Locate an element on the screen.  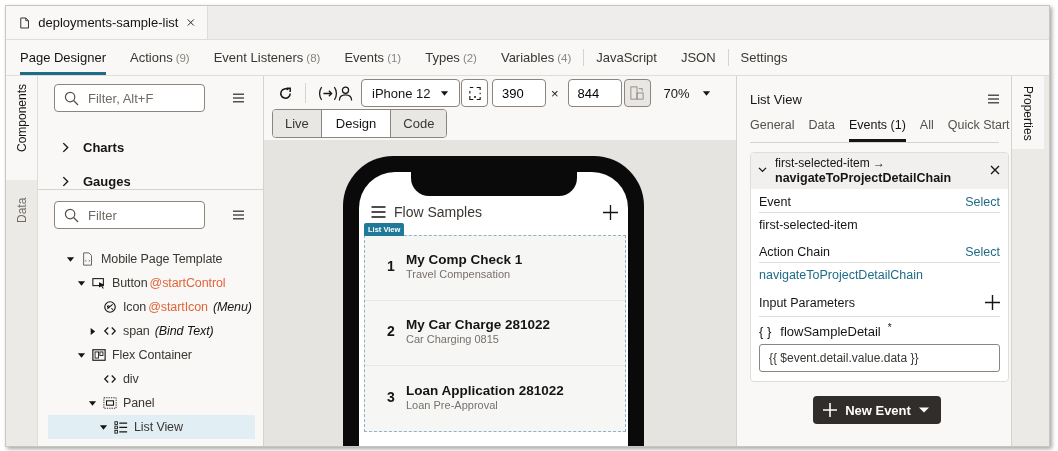
item-subtitle: Car Charging 0815 is located at coordinates (453, 339).